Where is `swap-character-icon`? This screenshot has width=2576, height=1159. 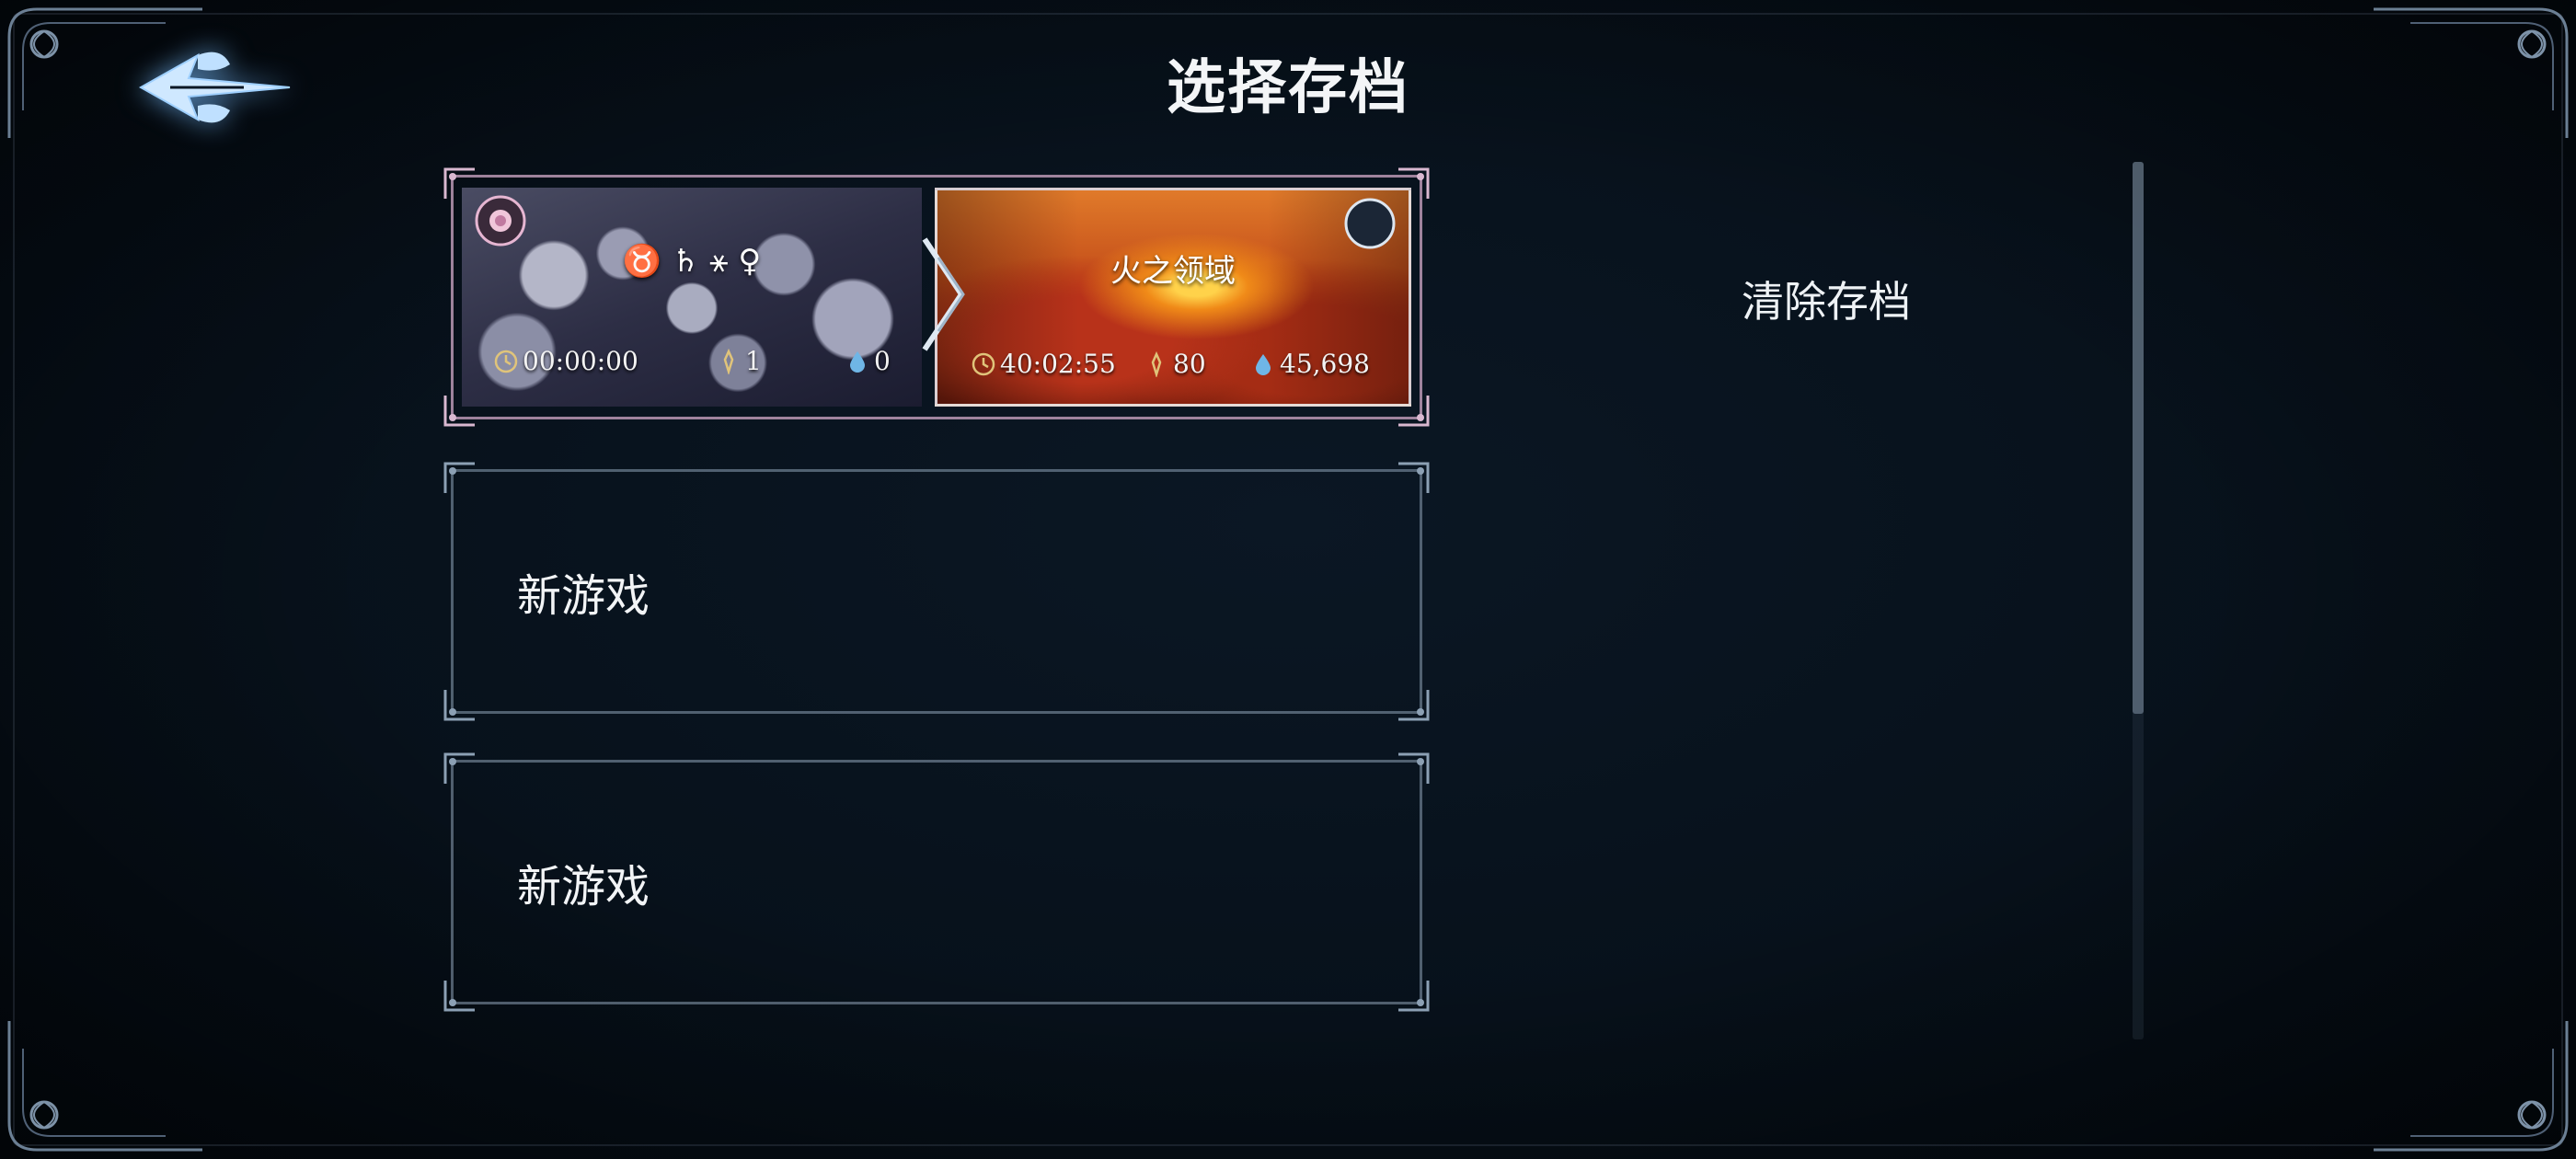 swap-character-icon is located at coordinates (943, 294).